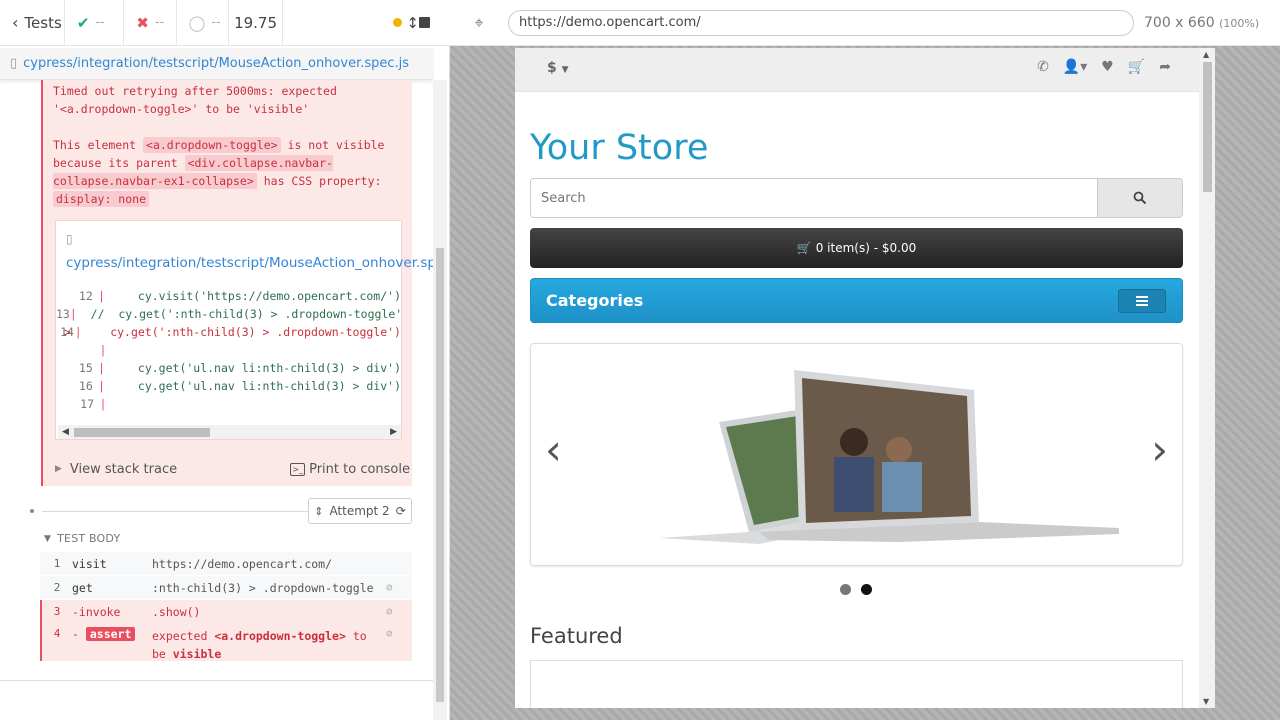  I want to click on selector-playground-button: ⌖, so click(479, 23).